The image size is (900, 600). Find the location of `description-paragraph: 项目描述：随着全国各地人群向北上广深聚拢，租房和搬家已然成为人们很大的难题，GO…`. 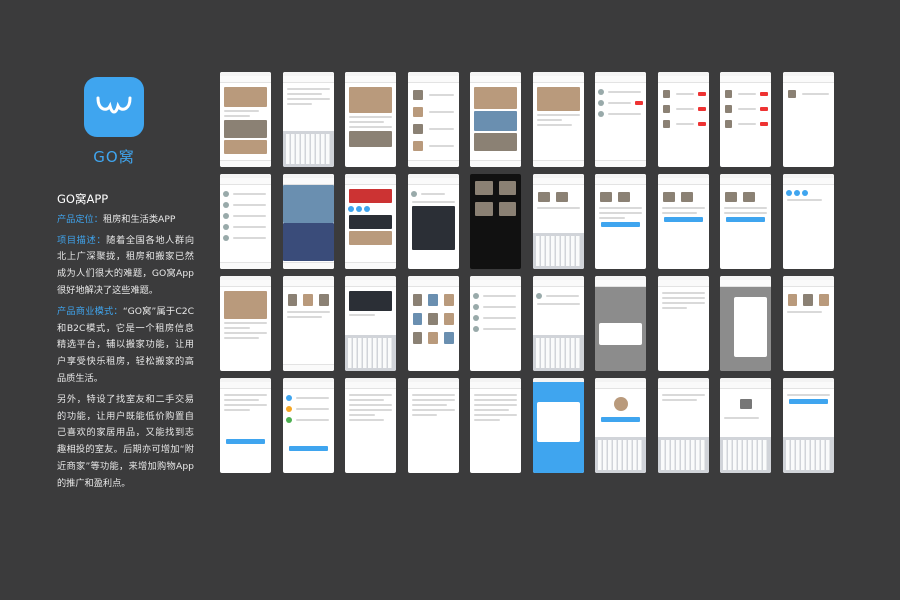

description-paragraph: 项目描述：随着全国各地人群向北上广深聚拢，租房和搬家已然成为人们很大的难题，GO… is located at coordinates (125, 266).